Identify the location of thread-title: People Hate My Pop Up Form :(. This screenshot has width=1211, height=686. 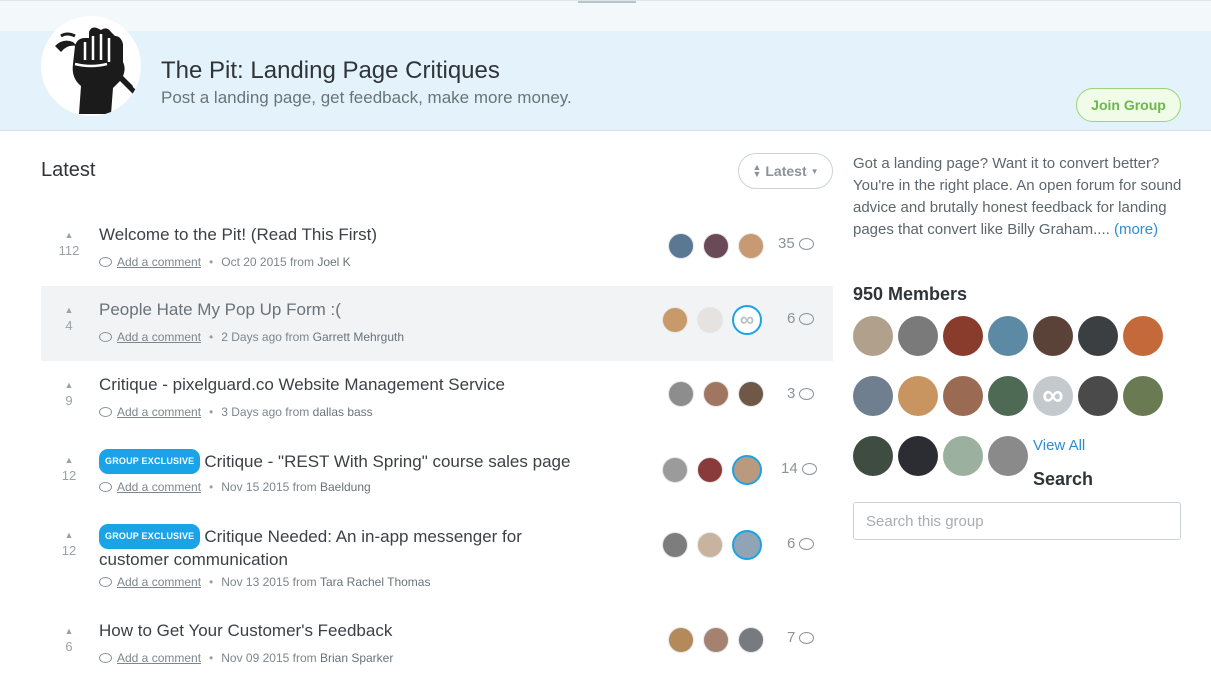
(220, 309).